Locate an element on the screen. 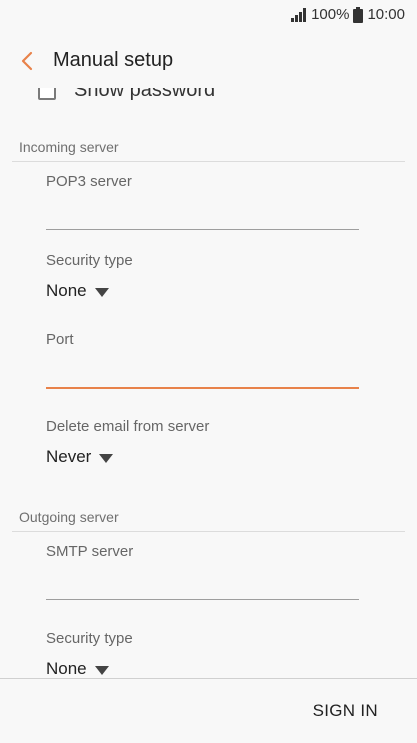 The height and width of the screenshot is (743, 417). battery-percent: 100% is located at coordinates (330, 14).